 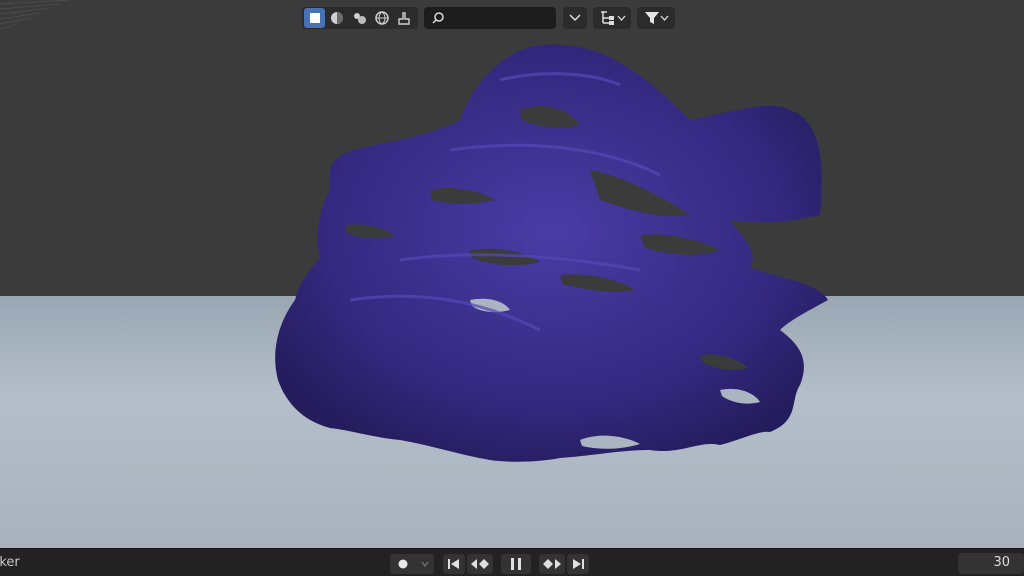 I want to click on next-keyframe-button, so click(x=552, y=564).